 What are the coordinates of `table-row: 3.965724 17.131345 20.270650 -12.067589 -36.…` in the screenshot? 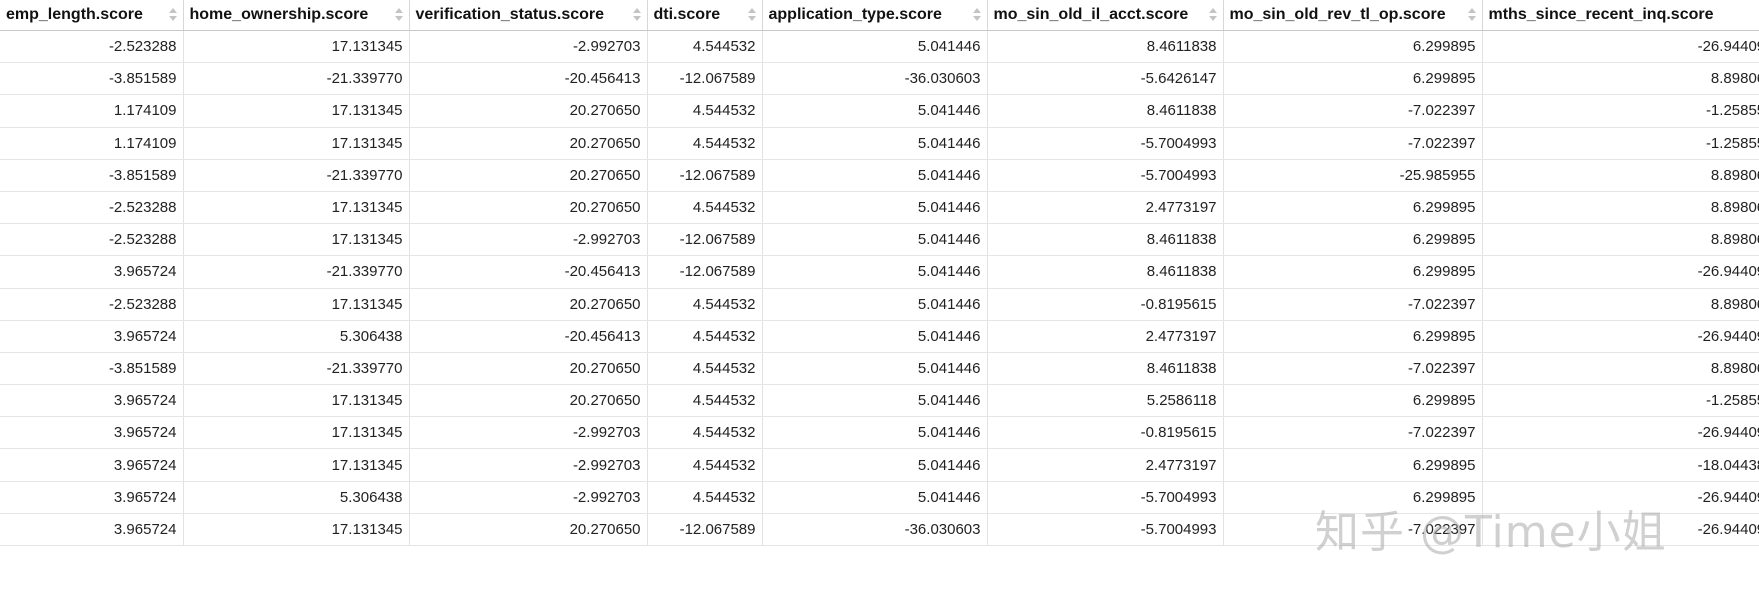 It's located at (879, 530).